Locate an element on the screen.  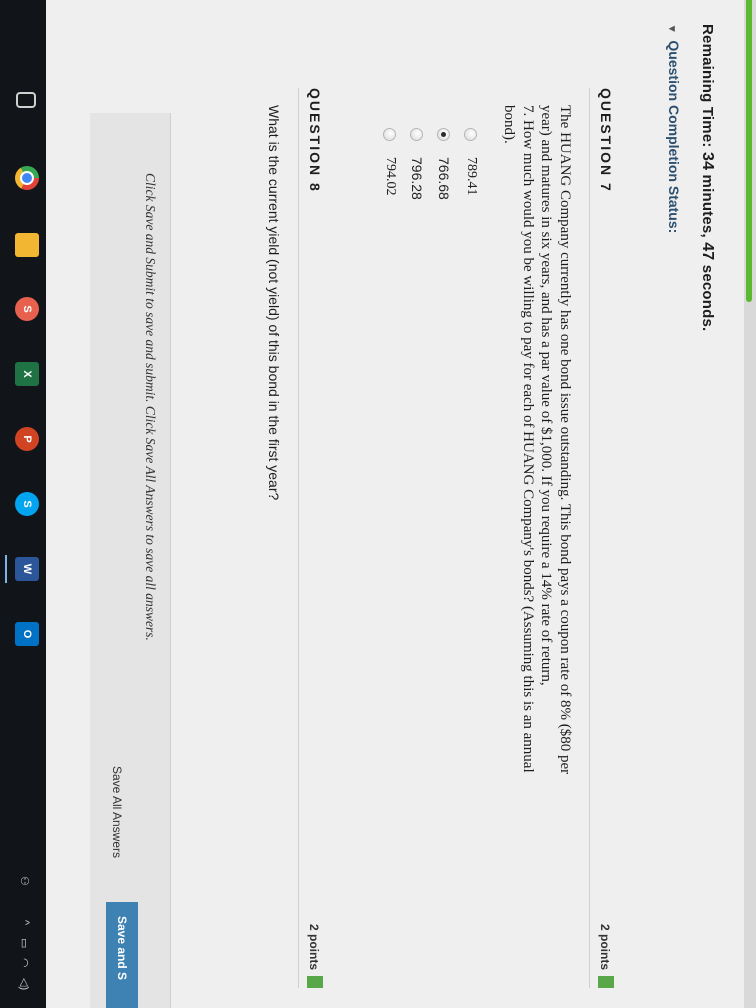
question-8-title: QUESTION 8 is located at coordinates (315, 140).